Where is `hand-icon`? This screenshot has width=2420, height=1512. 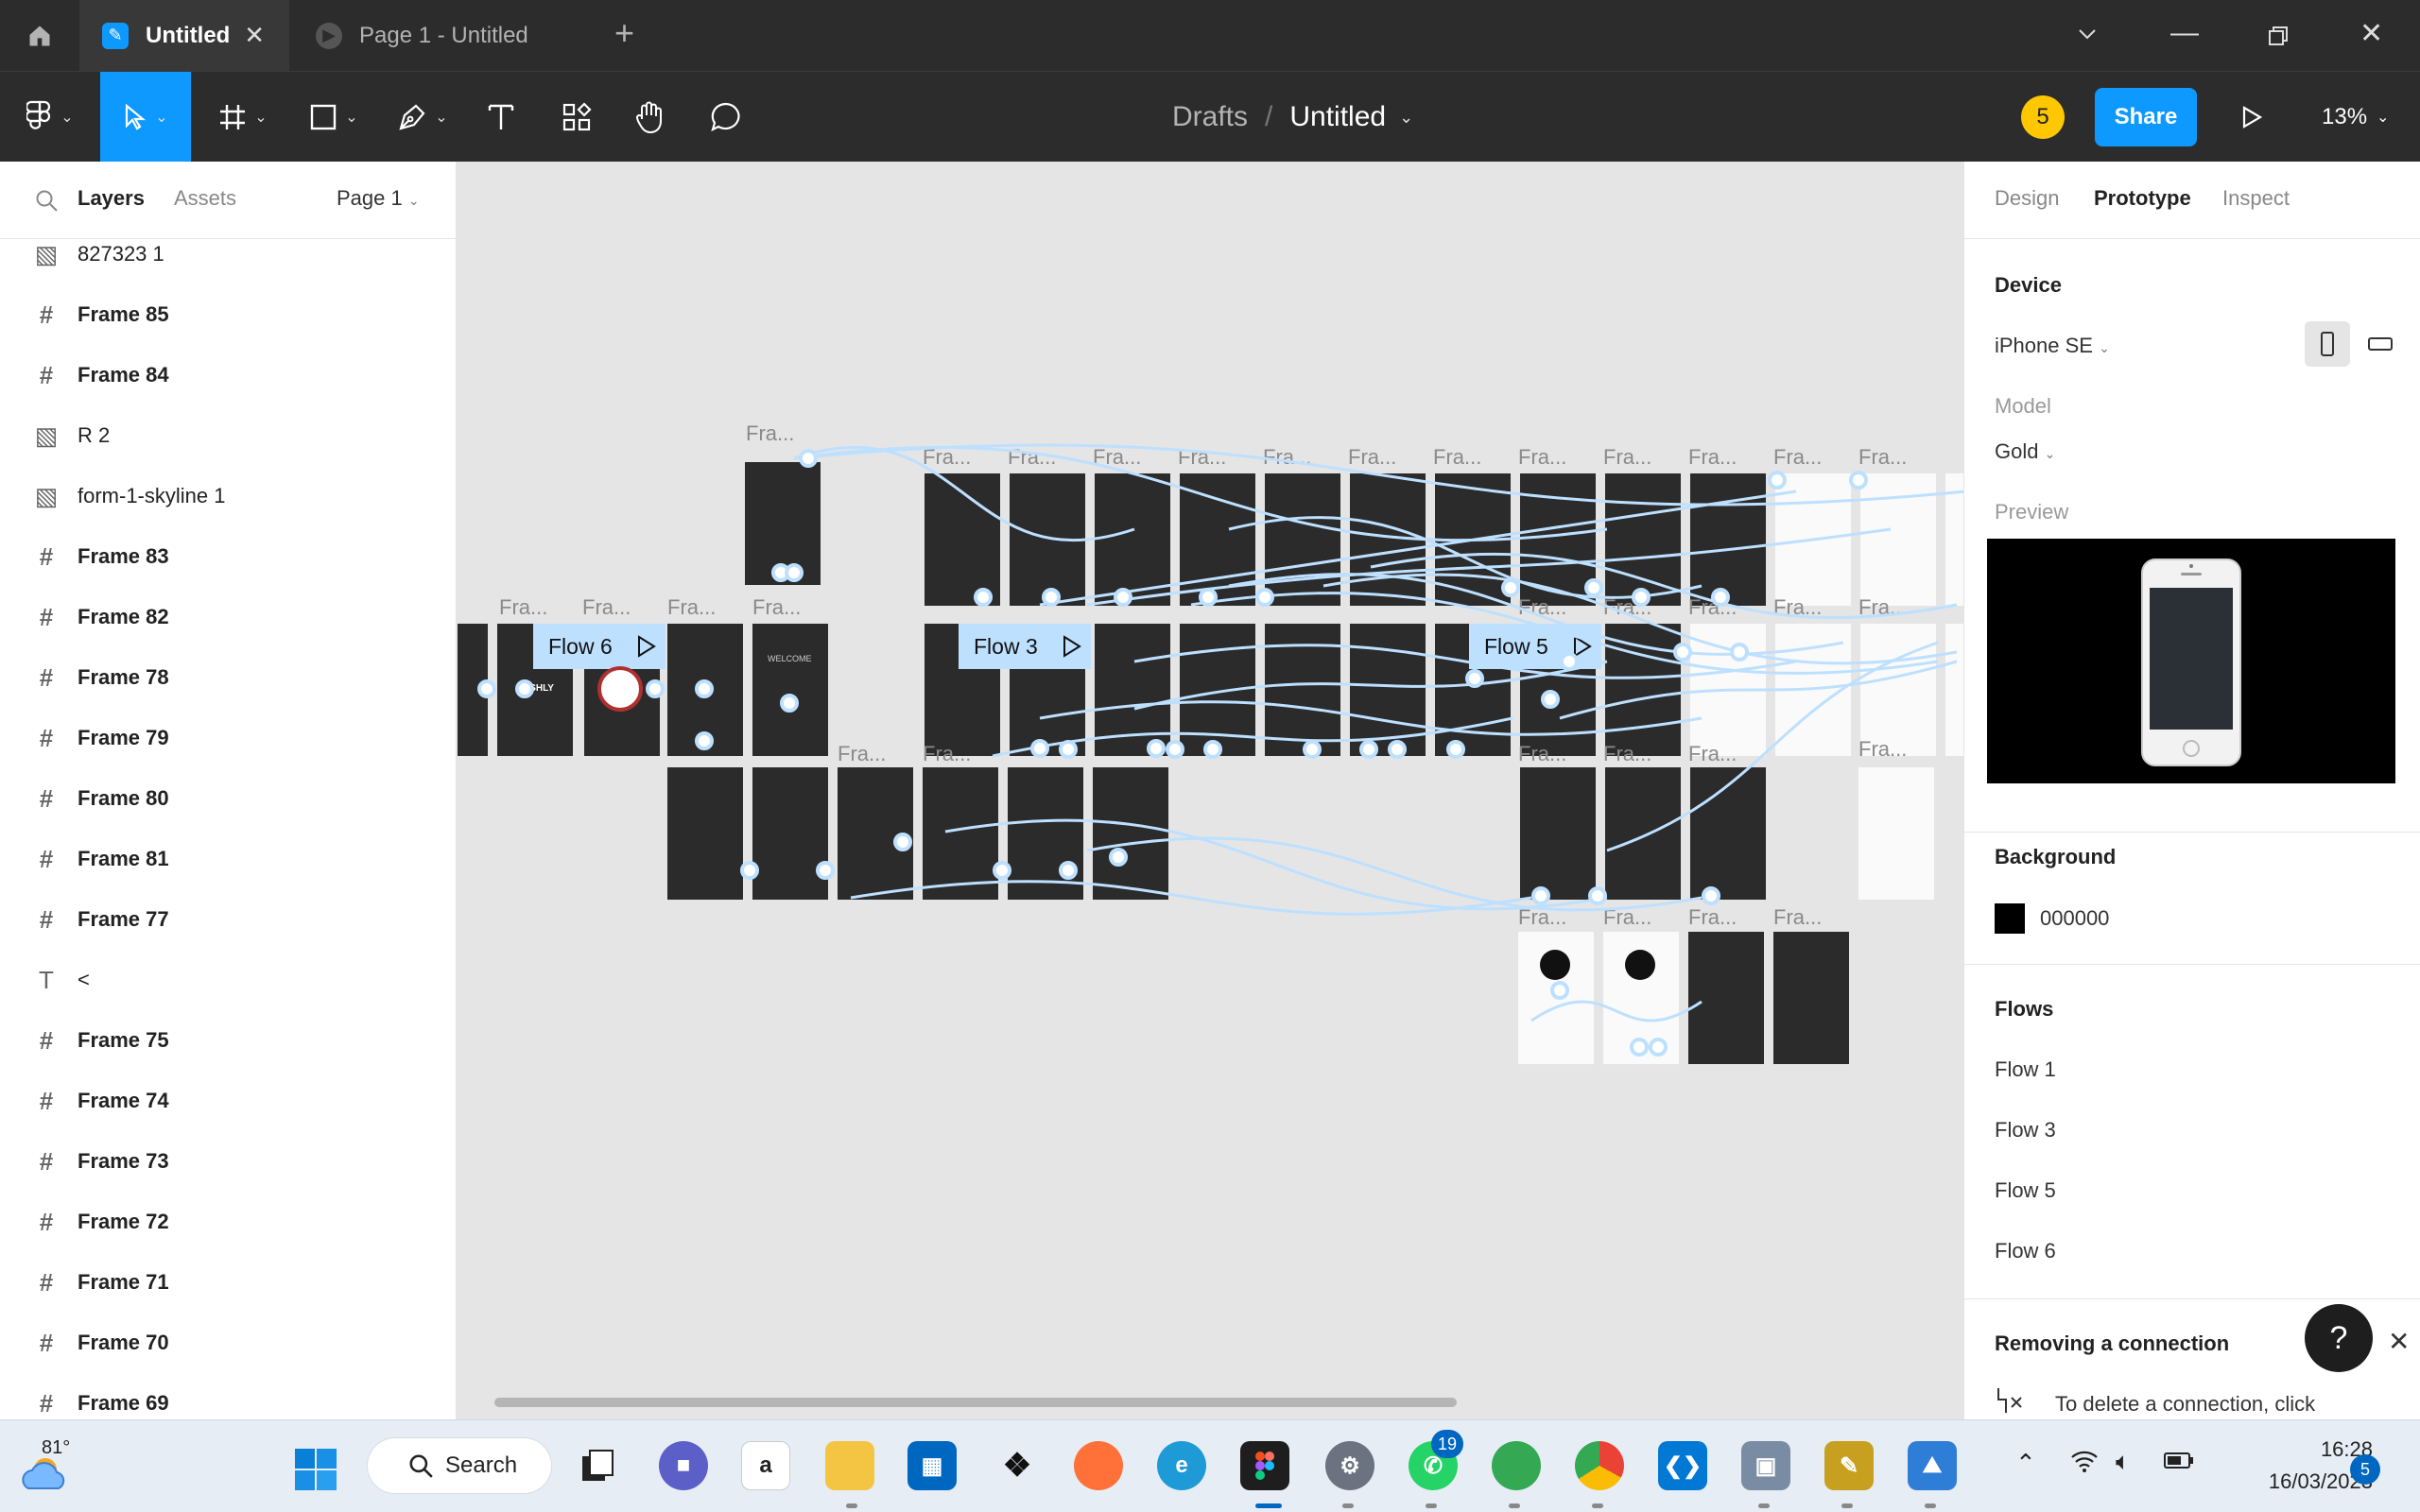 hand-icon is located at coordinates (648, 117).